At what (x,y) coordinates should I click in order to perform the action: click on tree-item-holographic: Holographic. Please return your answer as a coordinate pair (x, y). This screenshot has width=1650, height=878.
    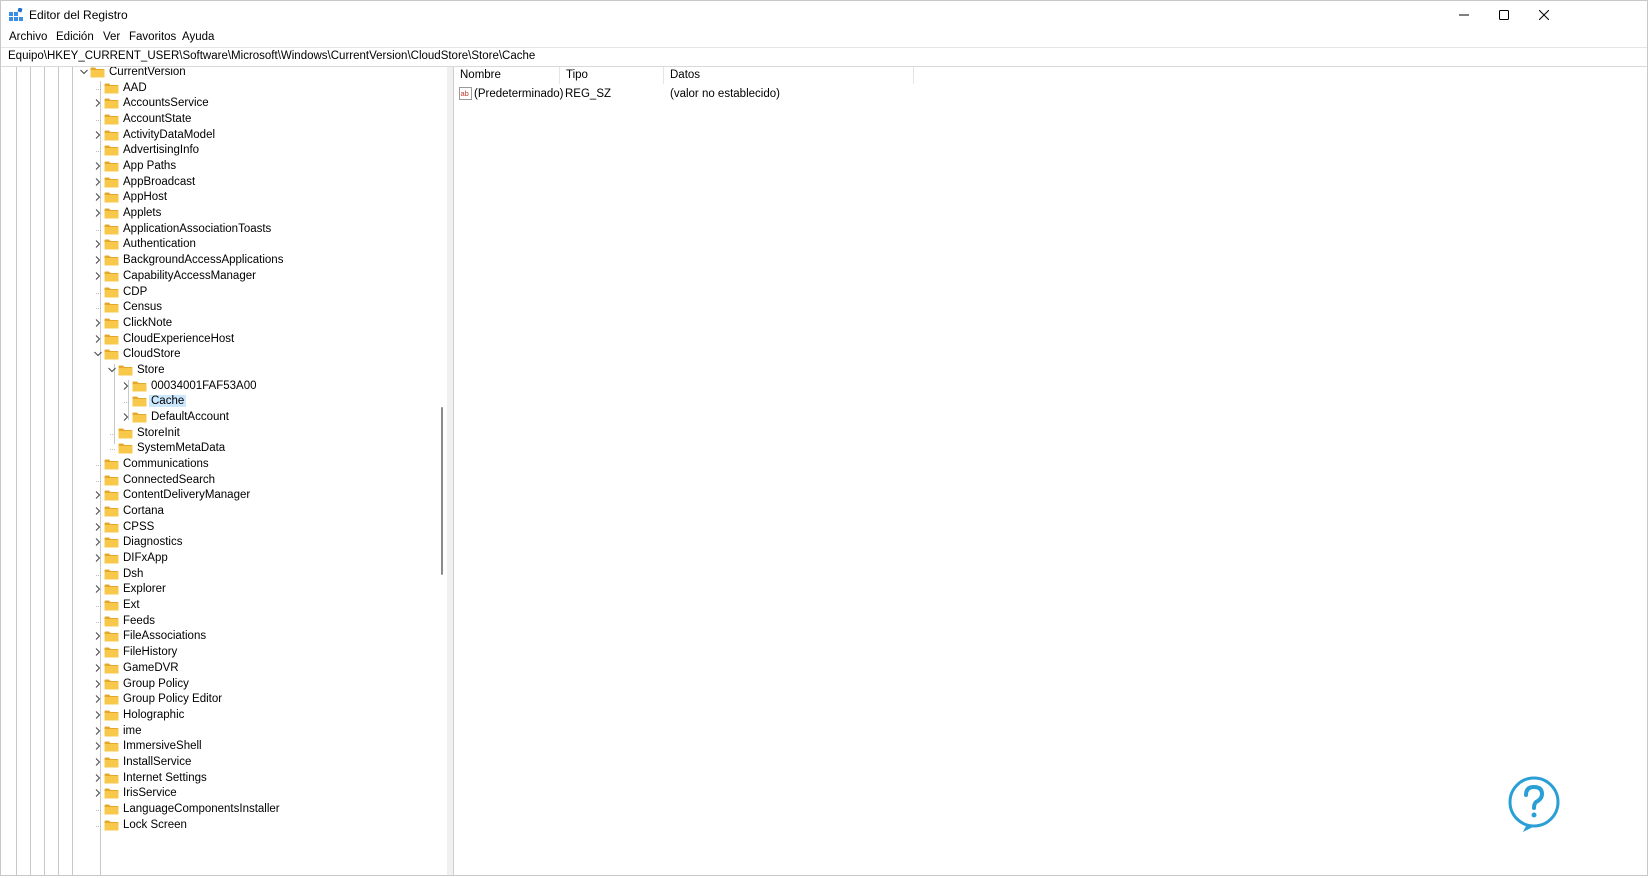
    Looking at the image, I should click on (218, 716).